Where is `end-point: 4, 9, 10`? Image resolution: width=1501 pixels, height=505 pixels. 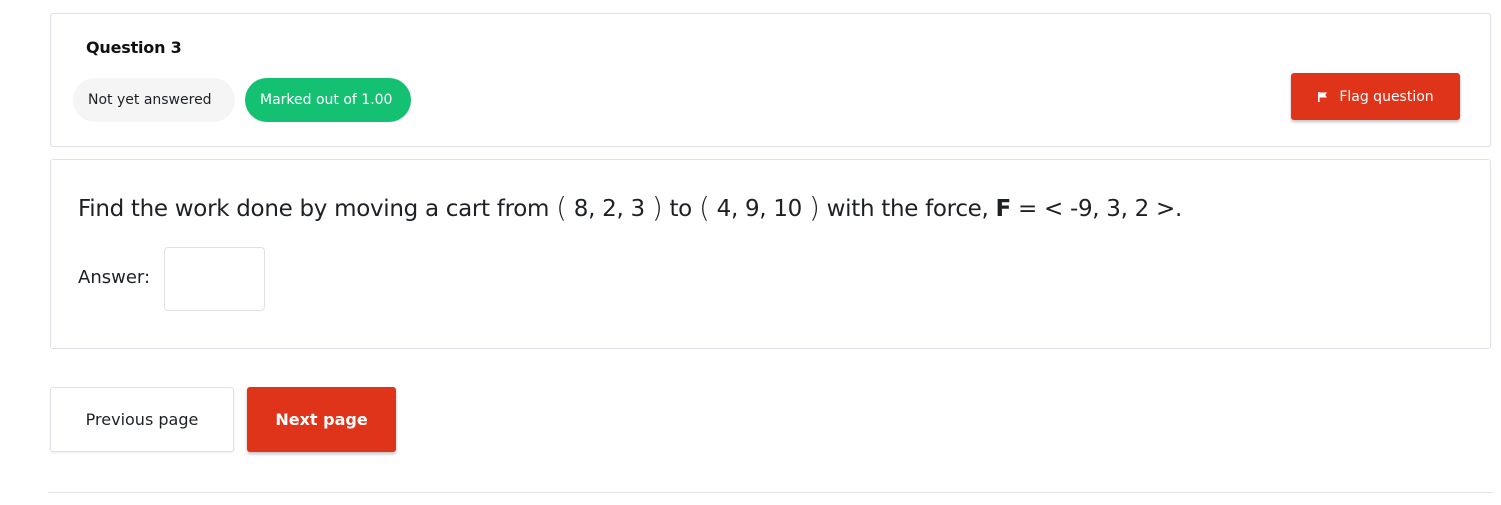 end-point: 4, 9, 10 is located at coordinates (759, 209).